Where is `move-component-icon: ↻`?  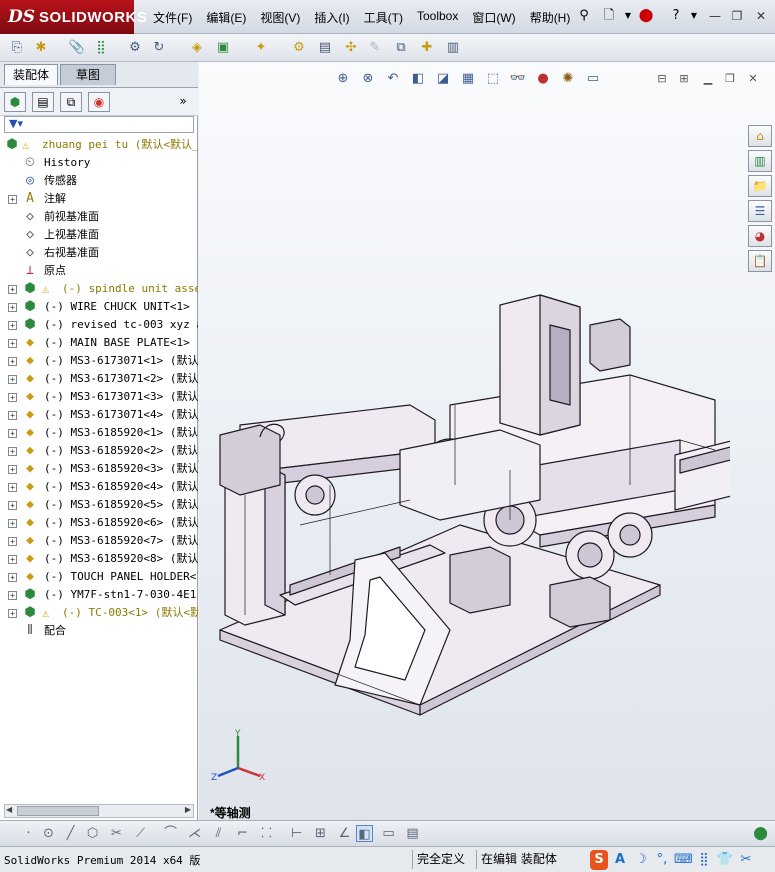 move-component-icon: ↻ is located at coordinates (159, 48).